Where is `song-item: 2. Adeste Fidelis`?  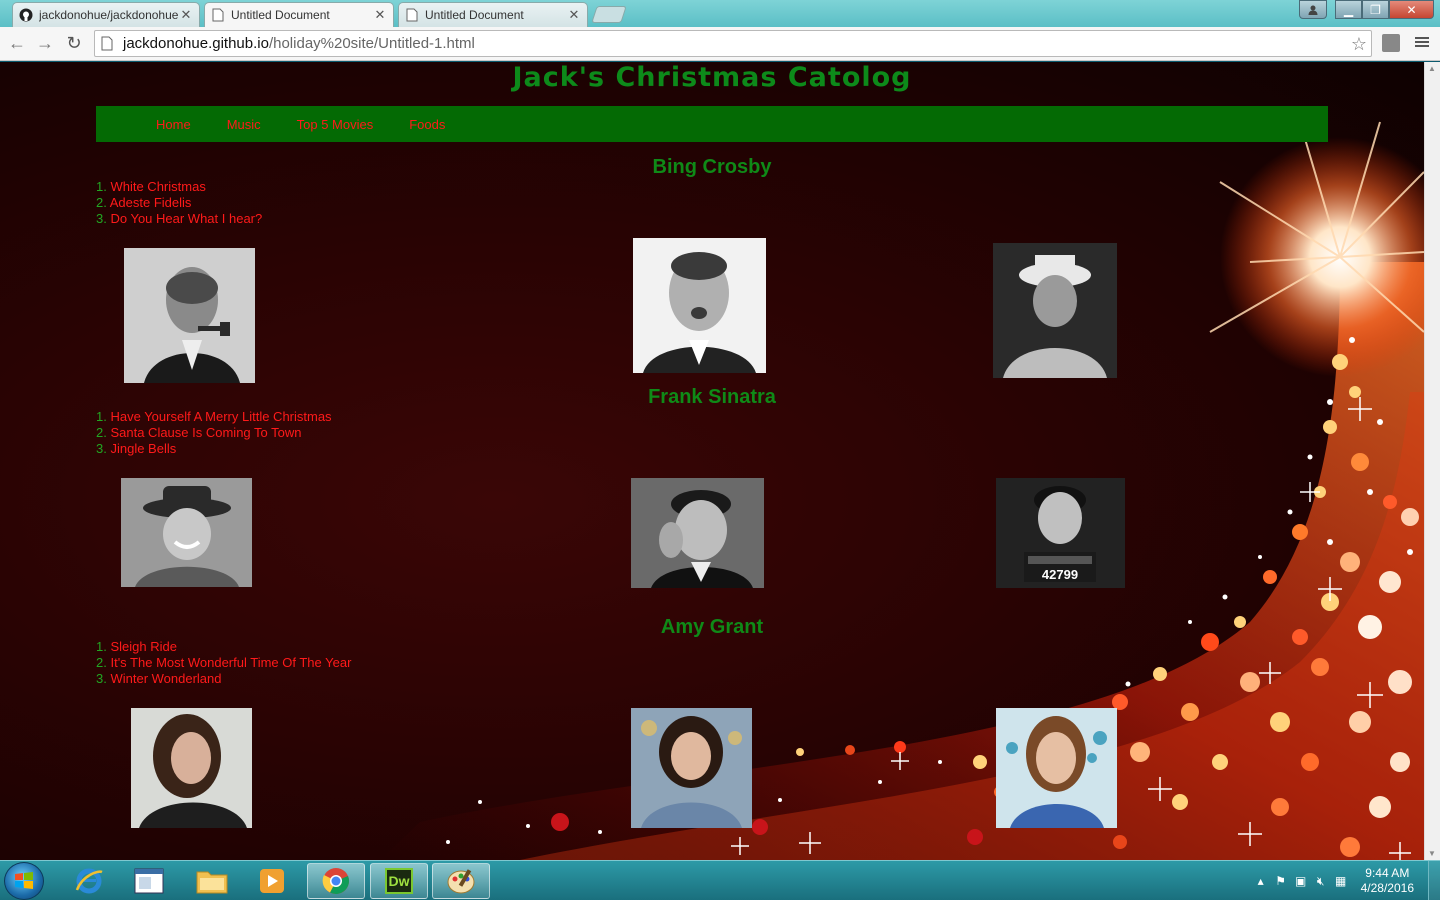 song-item: 2. Adeste Fidelis is located at coordinates (144, 202).